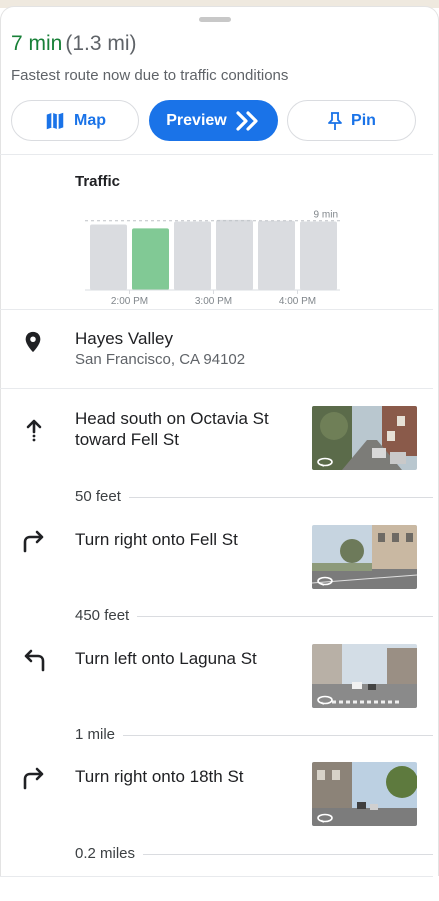  Describe the element at coordinates (190, 776) in the screenshot. I see `step-instruction: Turn right onto 18th St` at that location.